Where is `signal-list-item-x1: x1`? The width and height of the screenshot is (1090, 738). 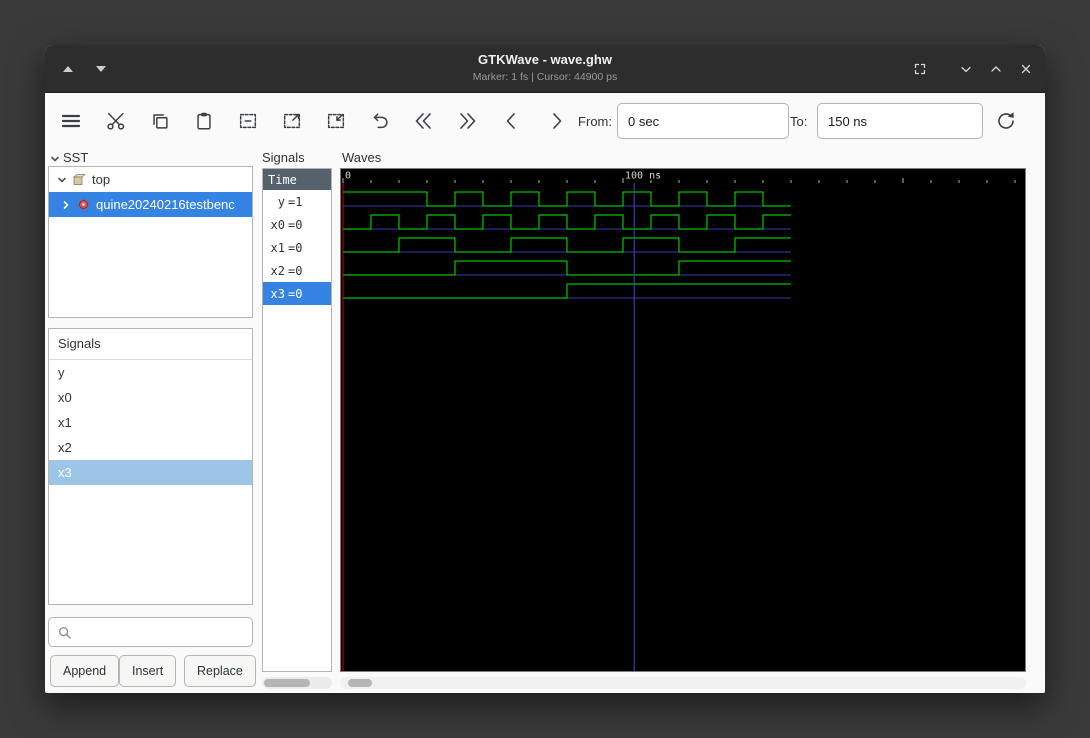 signal-list-item-x1: x1 is located at coordinates (150, 422).